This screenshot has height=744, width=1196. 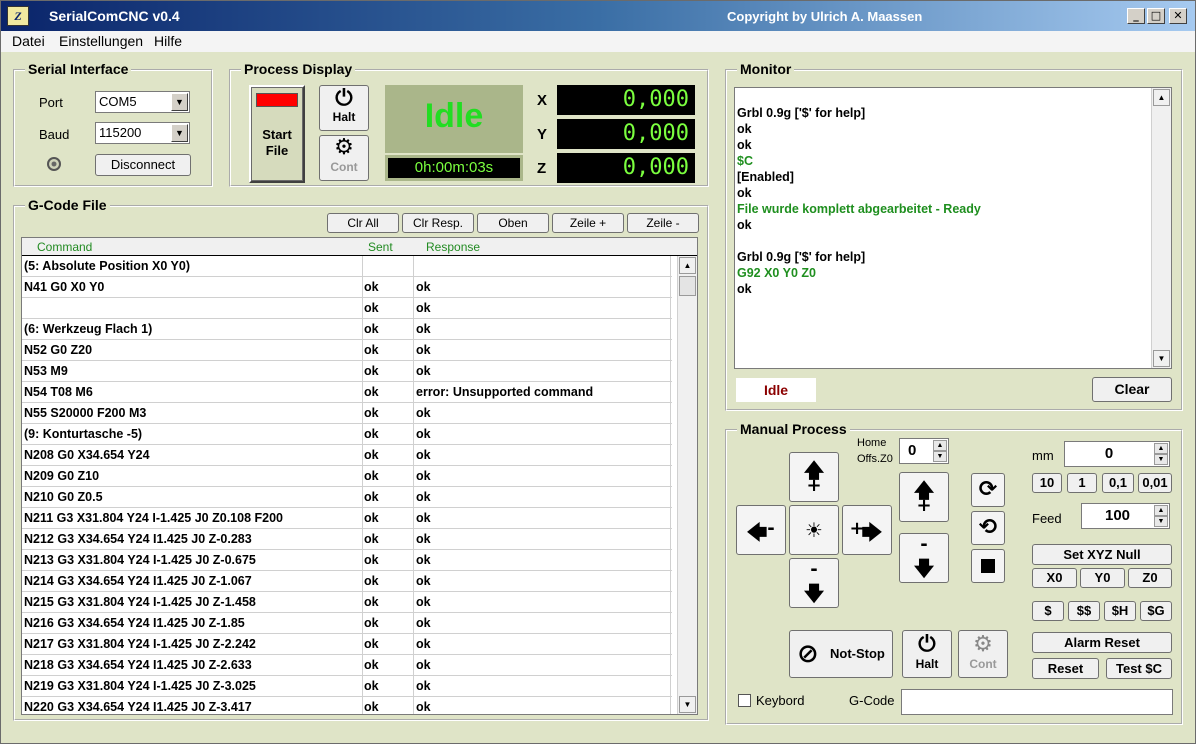 What do you see at coordinates (988, 490) in the screenshot?
I see `spindle-cw-button: ⟳` at bounding box center [988, 490].